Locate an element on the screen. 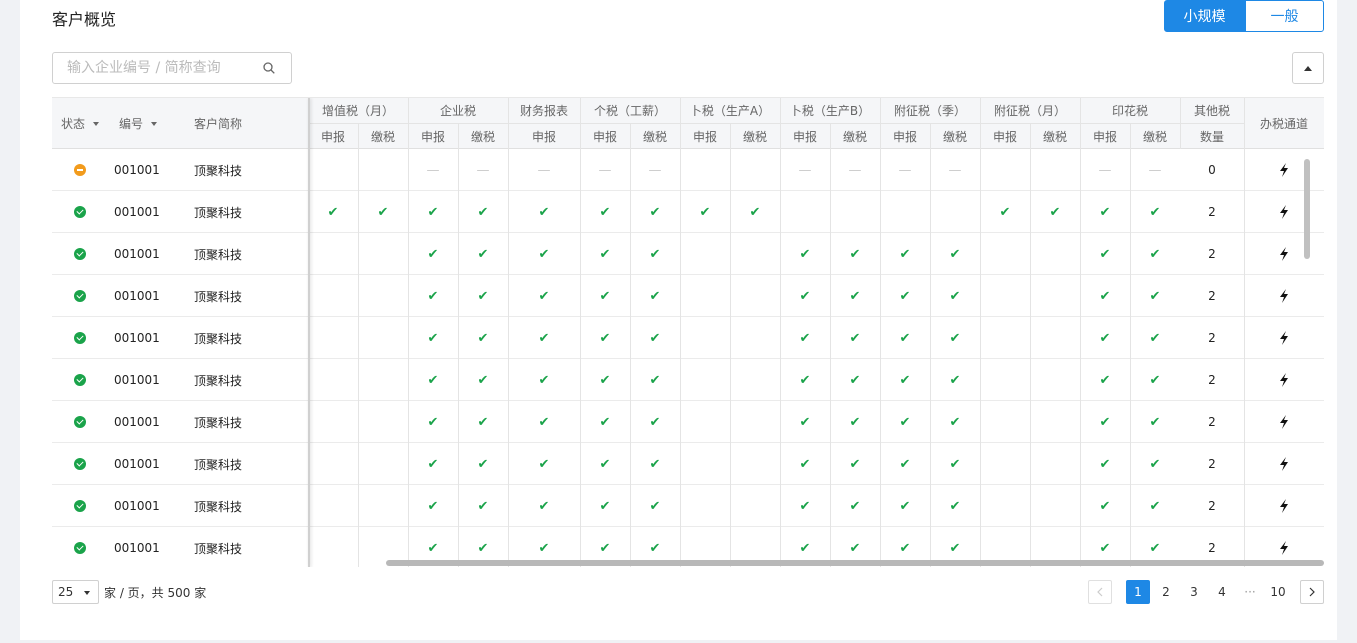  code-header: 编号 is located at coordinates (138, 123).